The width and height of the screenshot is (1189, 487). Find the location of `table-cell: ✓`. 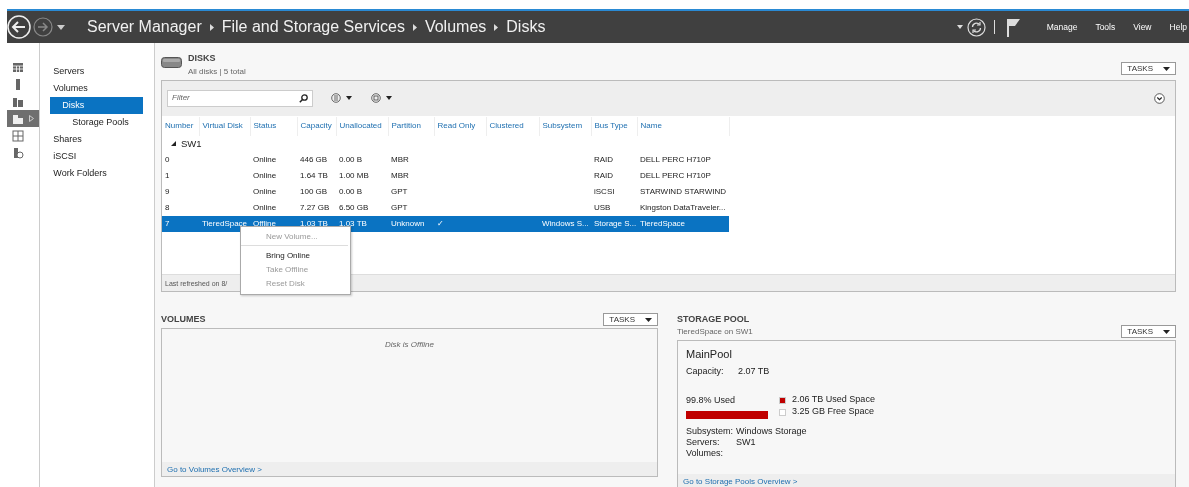

table-cell: ✓ is located at coordinates (440, 223).